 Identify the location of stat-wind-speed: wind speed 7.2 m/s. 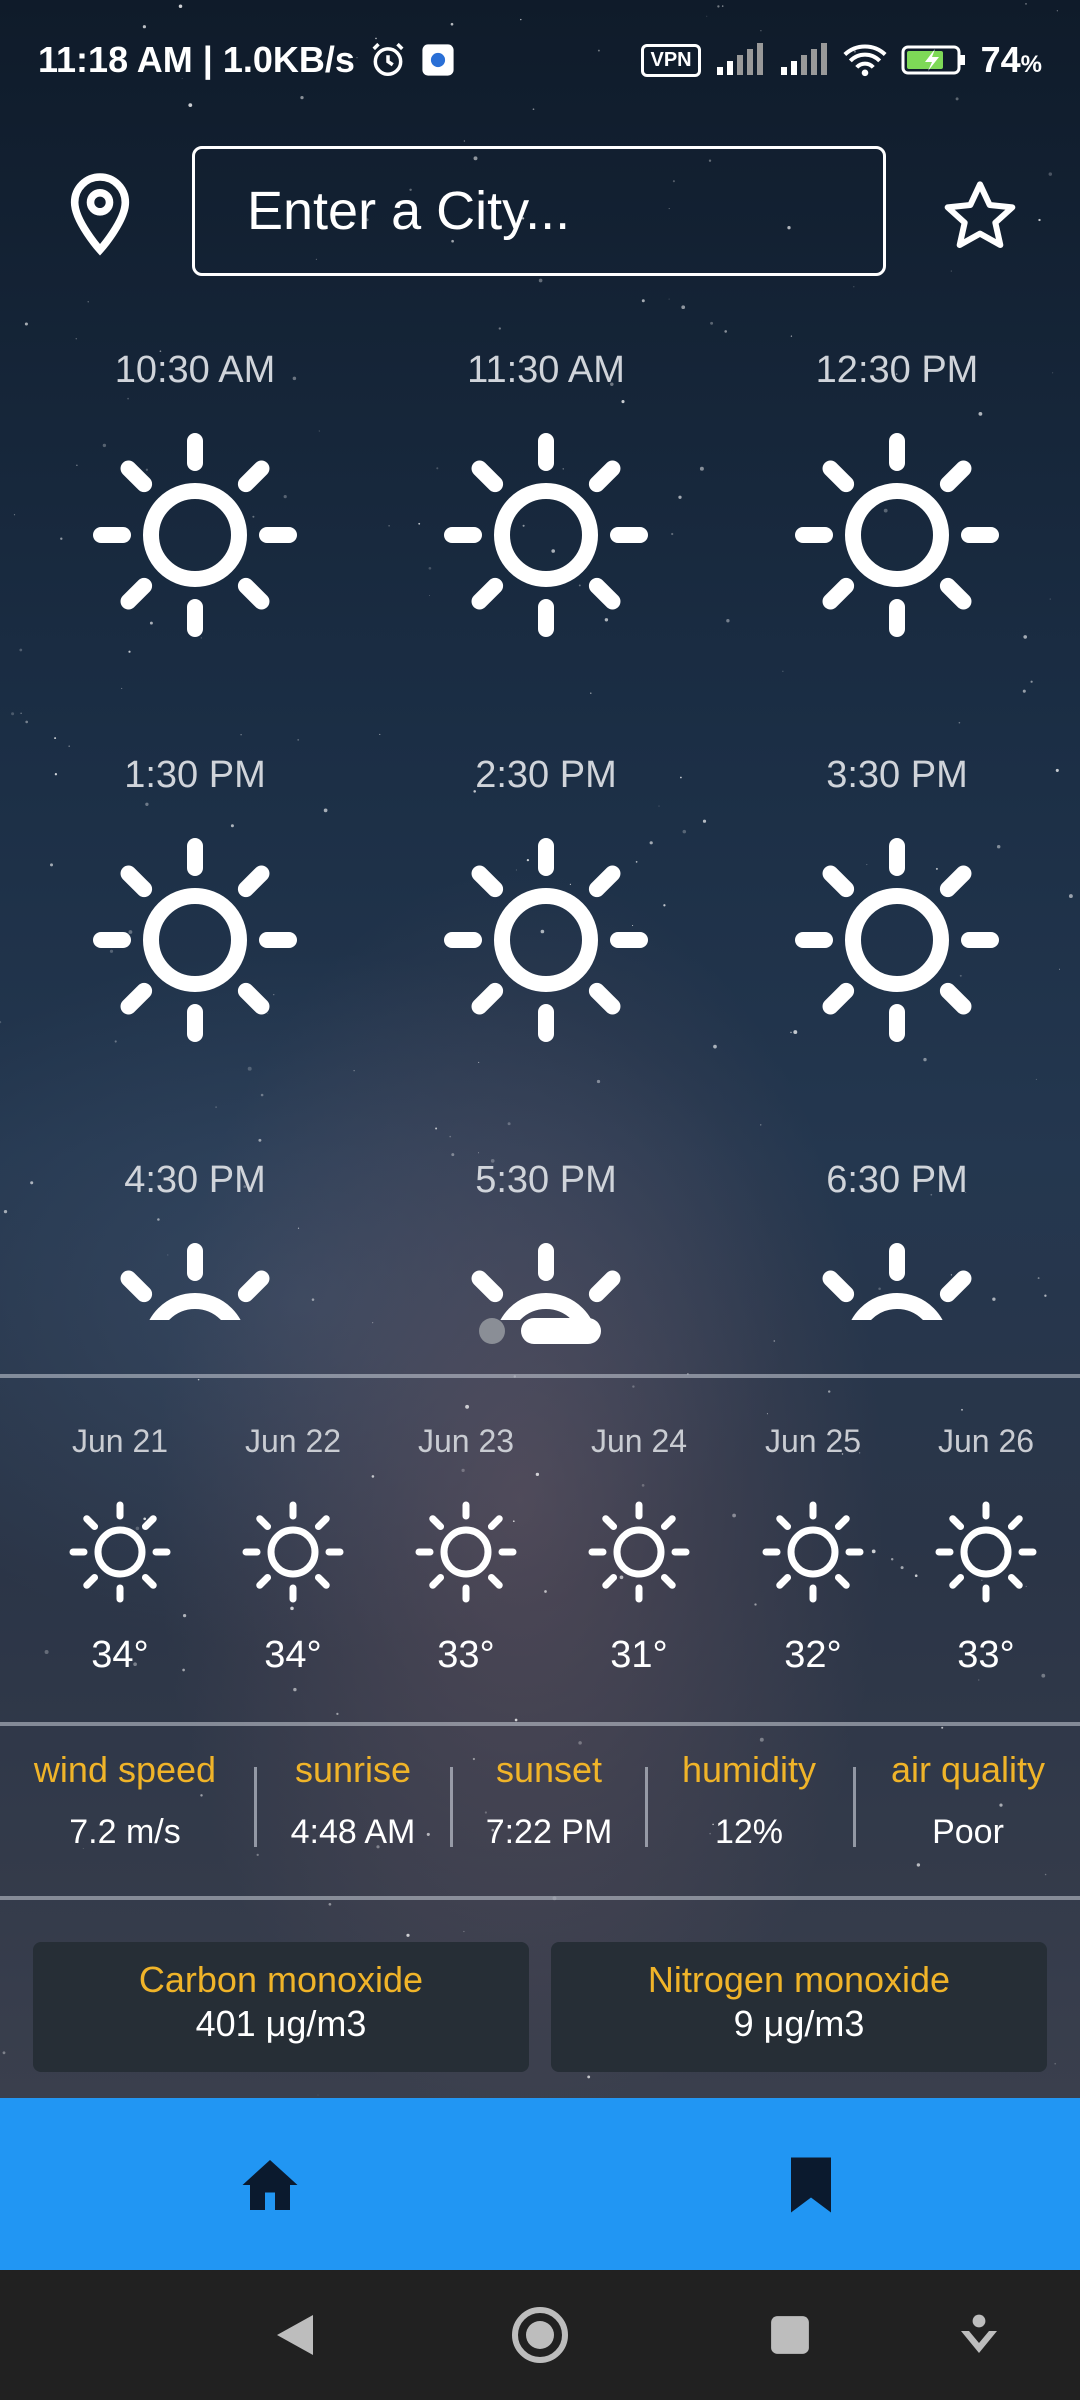
(125, 1798).